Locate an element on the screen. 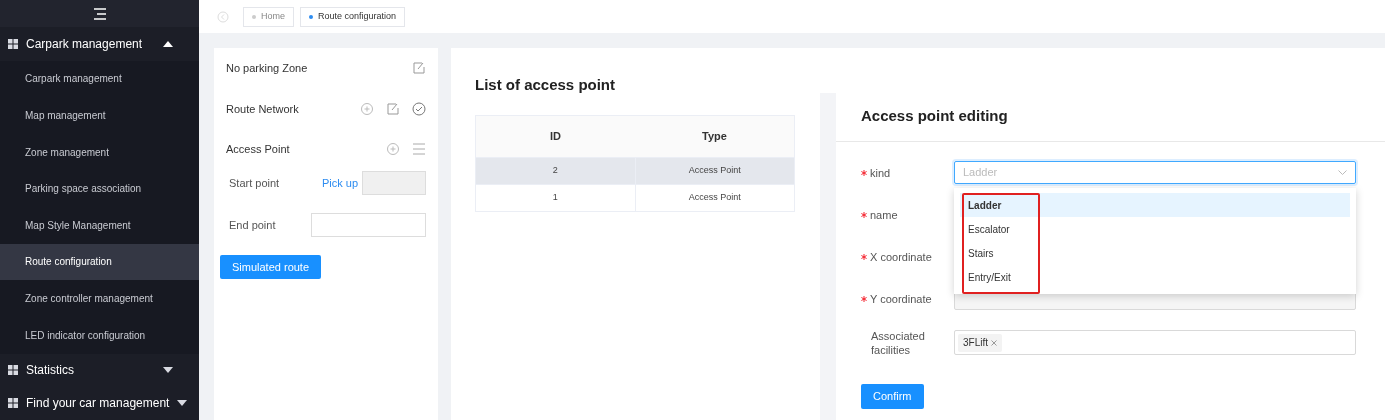 Image resolution: width=1385 pixels, height=420 pixels. dropdown-option: Escalator is located at coordinates (1155, 229).